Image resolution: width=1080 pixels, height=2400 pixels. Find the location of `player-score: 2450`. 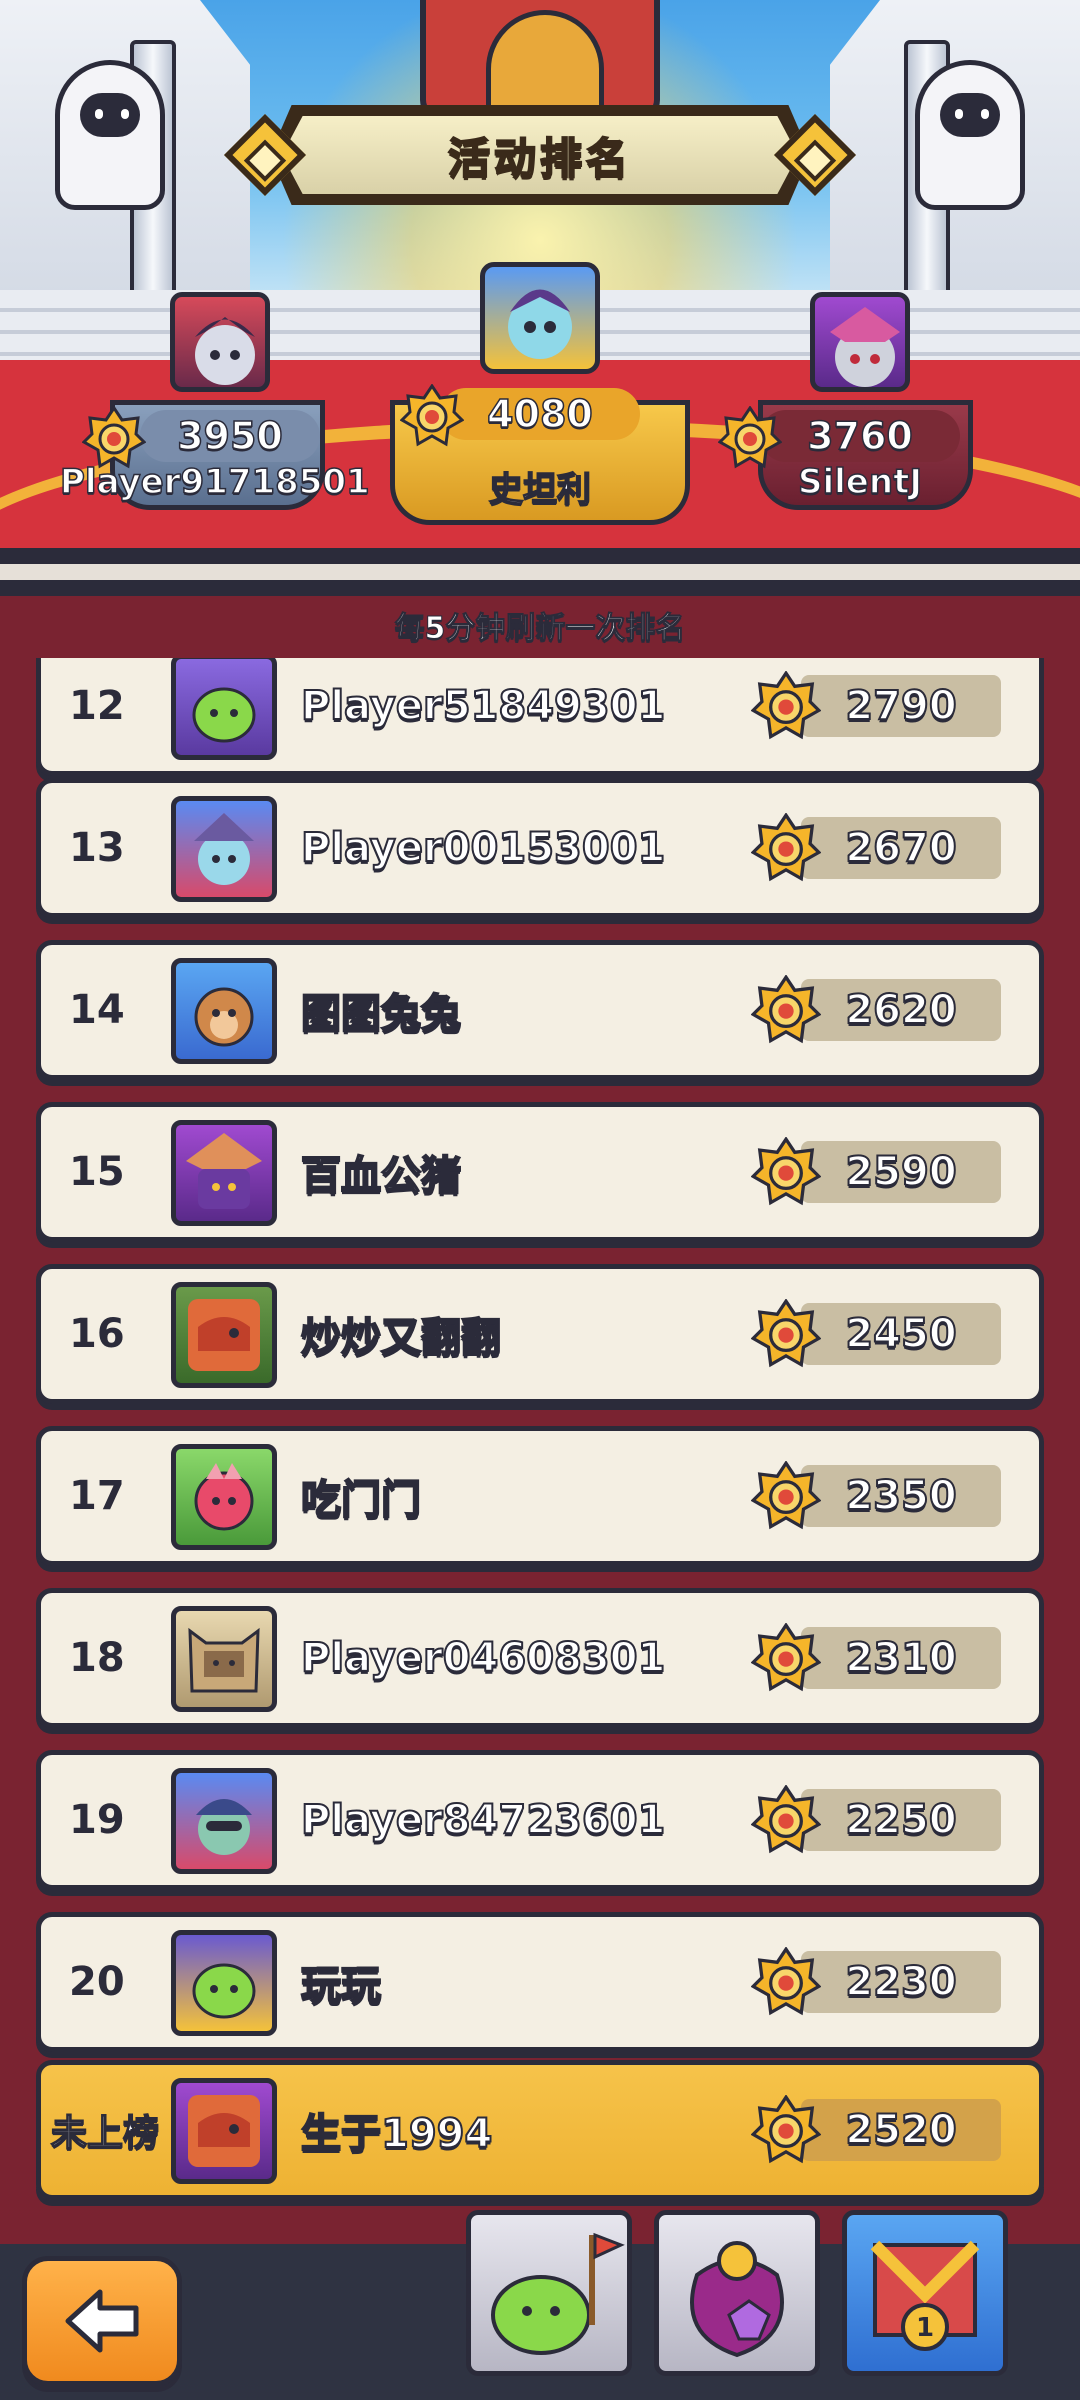

player-score: 2450 is located at coordinates (901, 1334).